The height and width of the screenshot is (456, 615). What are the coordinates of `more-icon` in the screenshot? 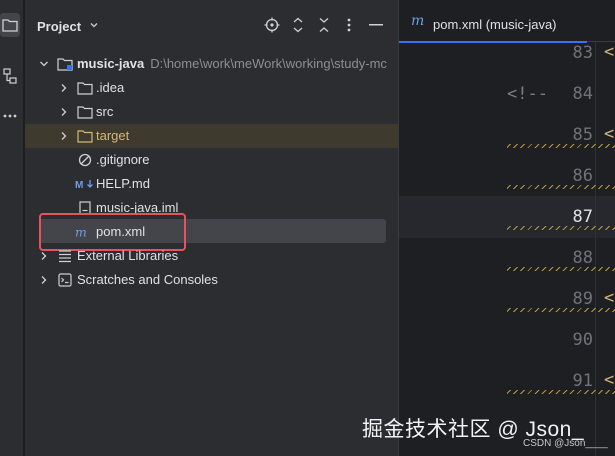 It's located at (10, 116).